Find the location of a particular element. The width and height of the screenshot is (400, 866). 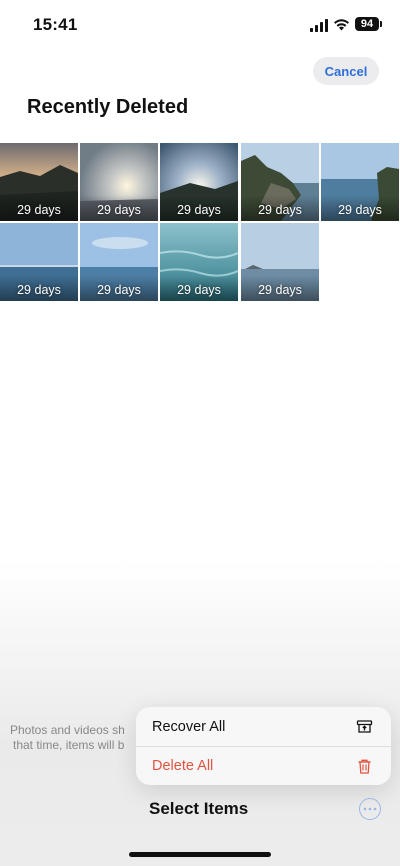

delete-all-button: Delete All is located at coordinates (263, 765).